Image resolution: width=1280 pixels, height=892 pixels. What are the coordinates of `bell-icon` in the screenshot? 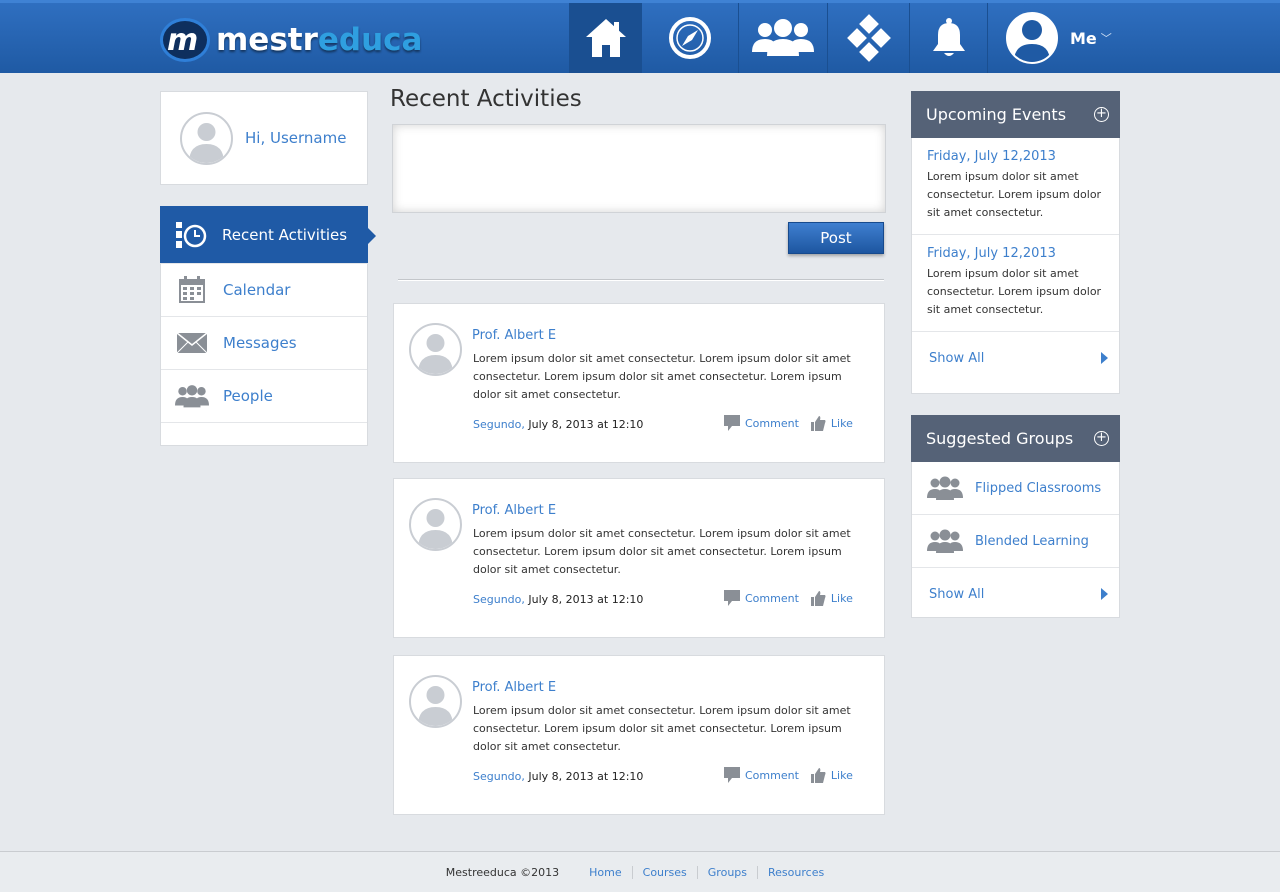 It's located at (948, 37).